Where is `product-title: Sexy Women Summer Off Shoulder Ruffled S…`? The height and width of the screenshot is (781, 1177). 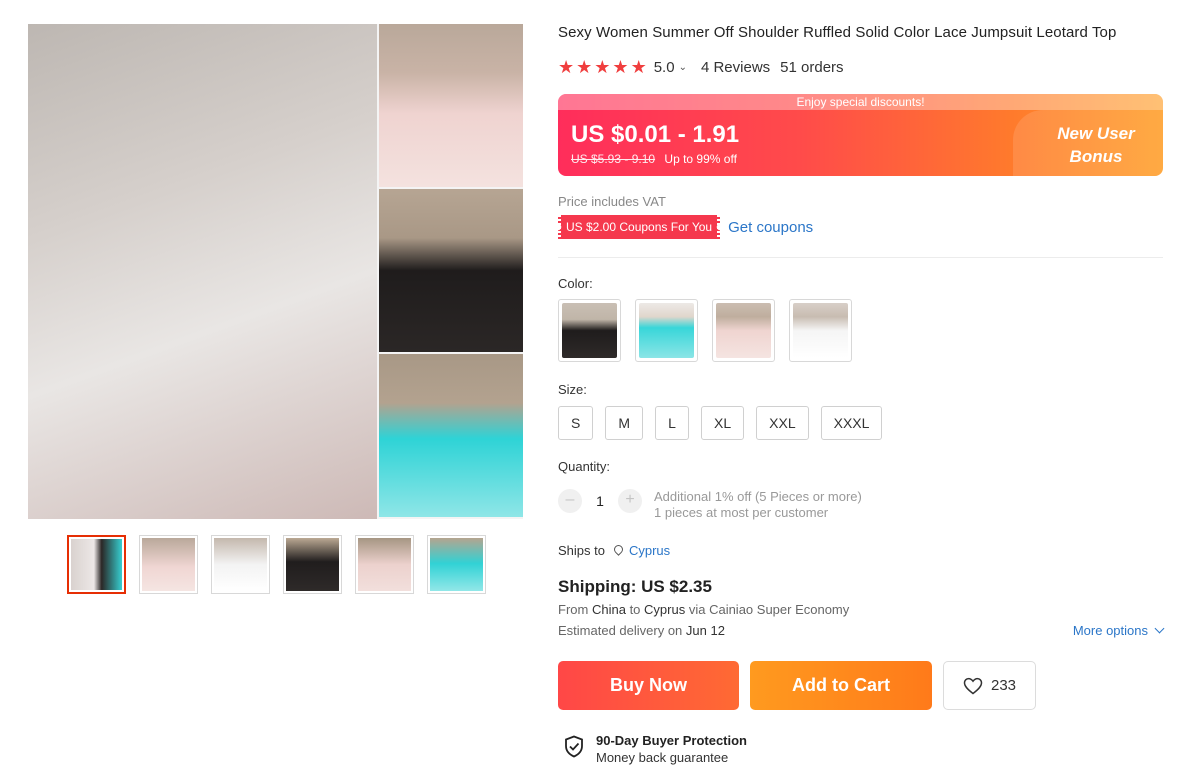 product-title: Sexy Women Summer Off Shoulder Ruffled S… is located at coordinates (837, 32).